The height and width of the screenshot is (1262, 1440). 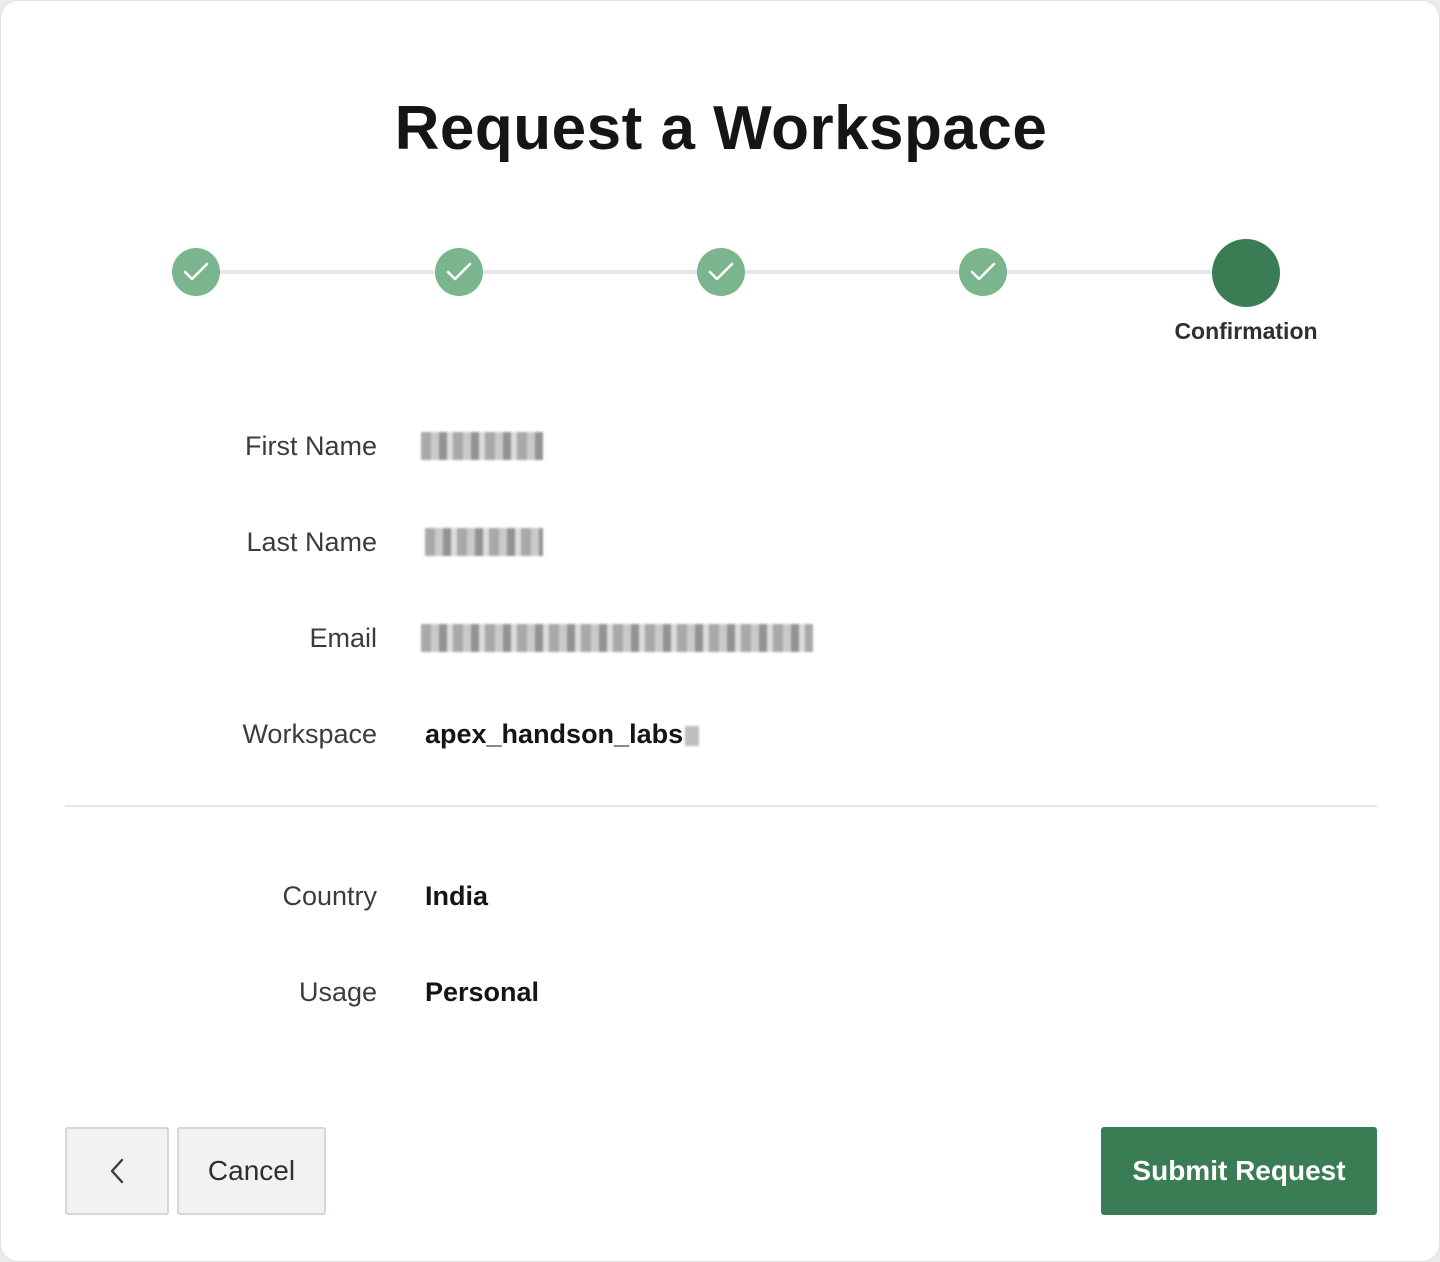 I want to click on back-button, so click(x=117, y=1171).